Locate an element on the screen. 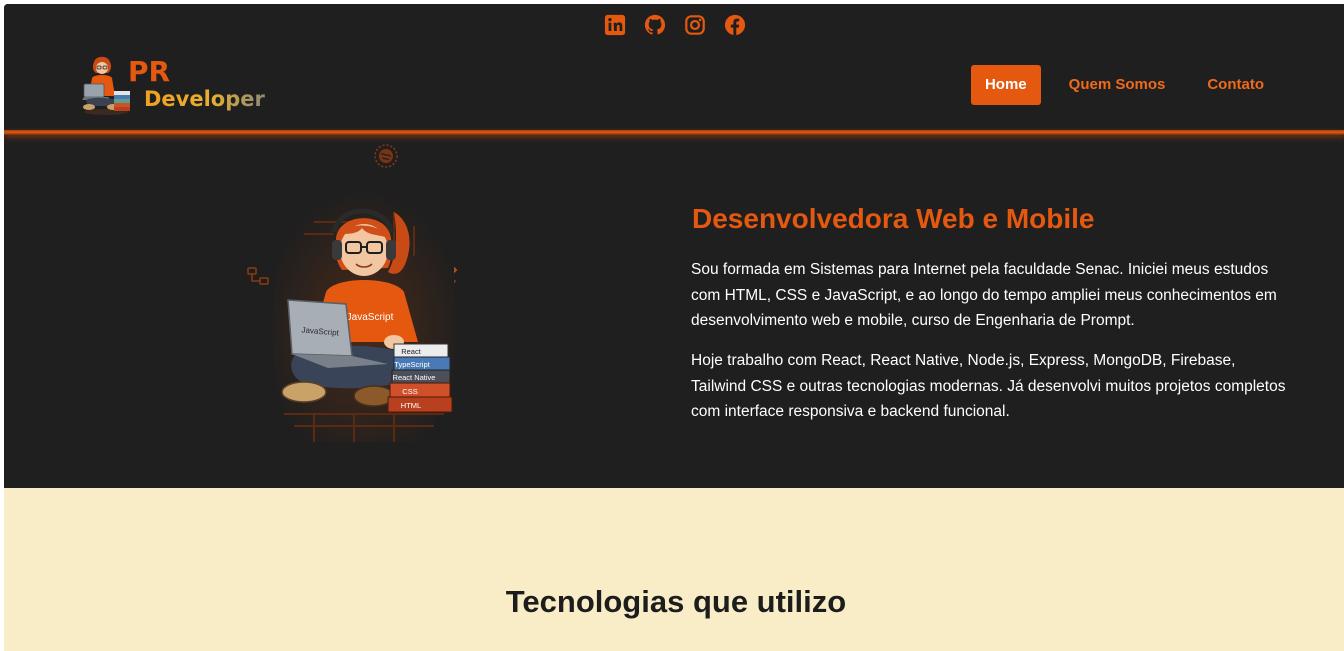  tech-section-title: Tecnologias que utilizo is located at coordinates (676, 601).